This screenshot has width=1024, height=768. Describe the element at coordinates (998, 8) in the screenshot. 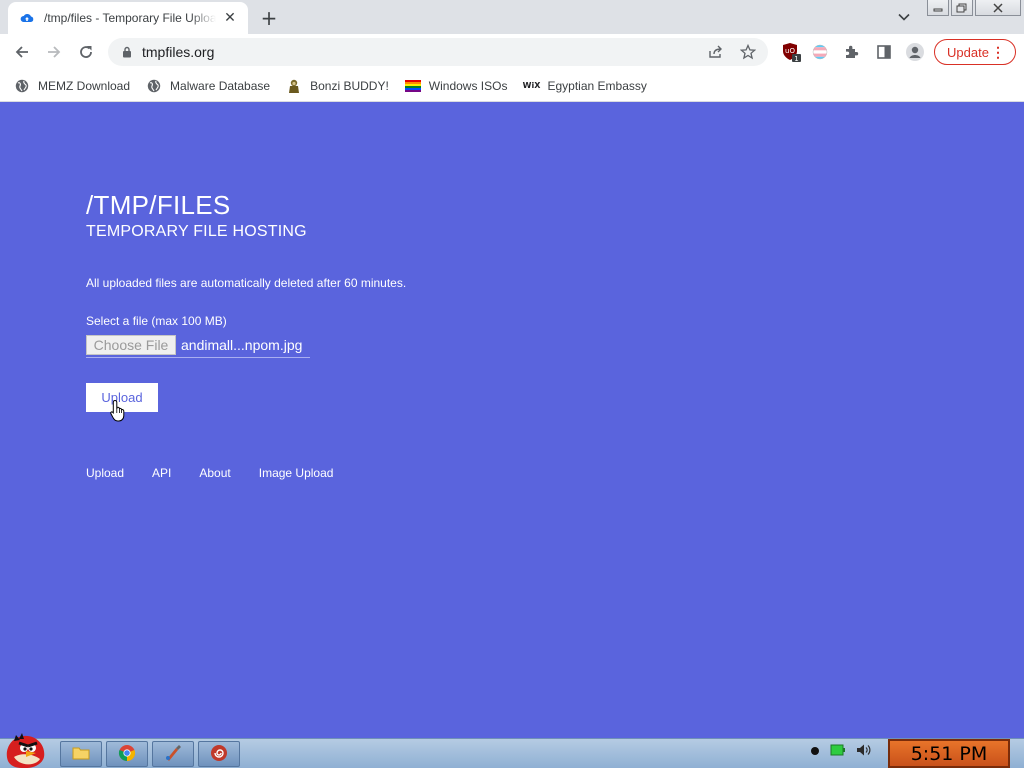

I see `window-close-button` at that location.